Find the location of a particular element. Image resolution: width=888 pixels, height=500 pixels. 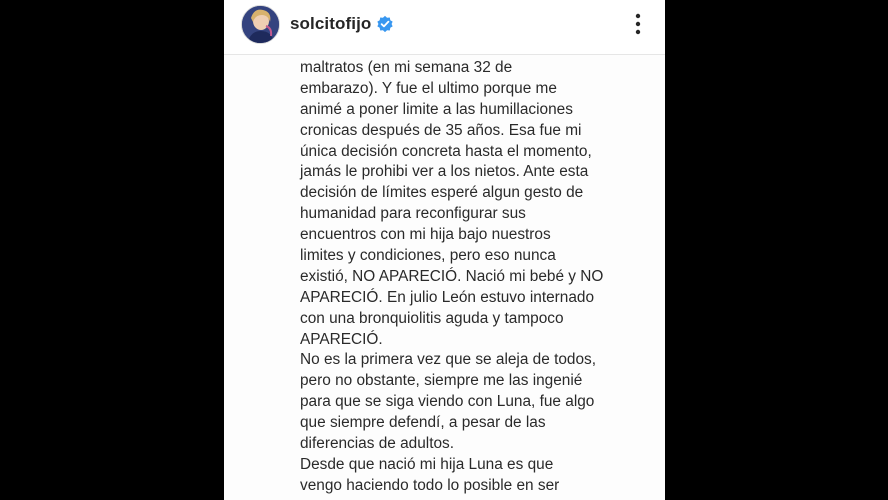

caption-line: maltratos (en mi semana 32 de is located at coordinates (406, 67).